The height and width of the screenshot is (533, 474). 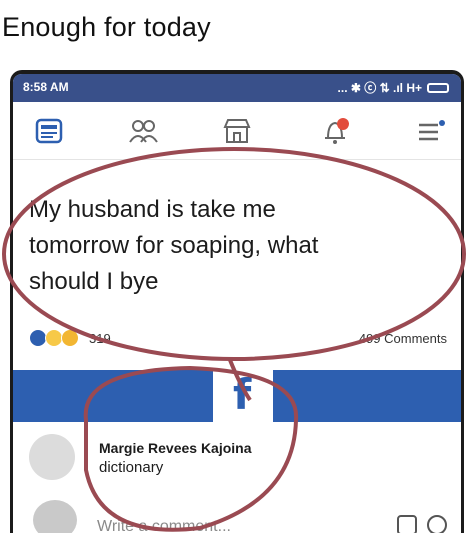 I want to click on emoji-icon, so click(x=437, y=524).